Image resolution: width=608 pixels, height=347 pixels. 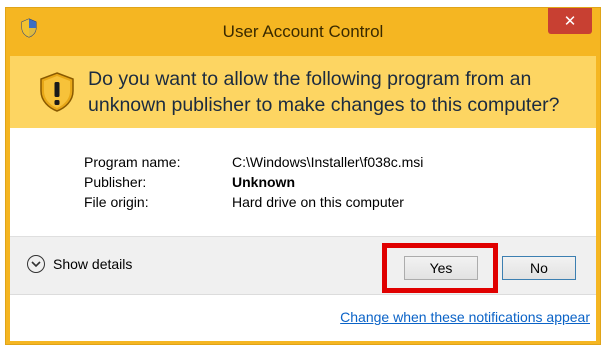 I want to click on publisher-label: Publisher:, so click(x=115, y=182).